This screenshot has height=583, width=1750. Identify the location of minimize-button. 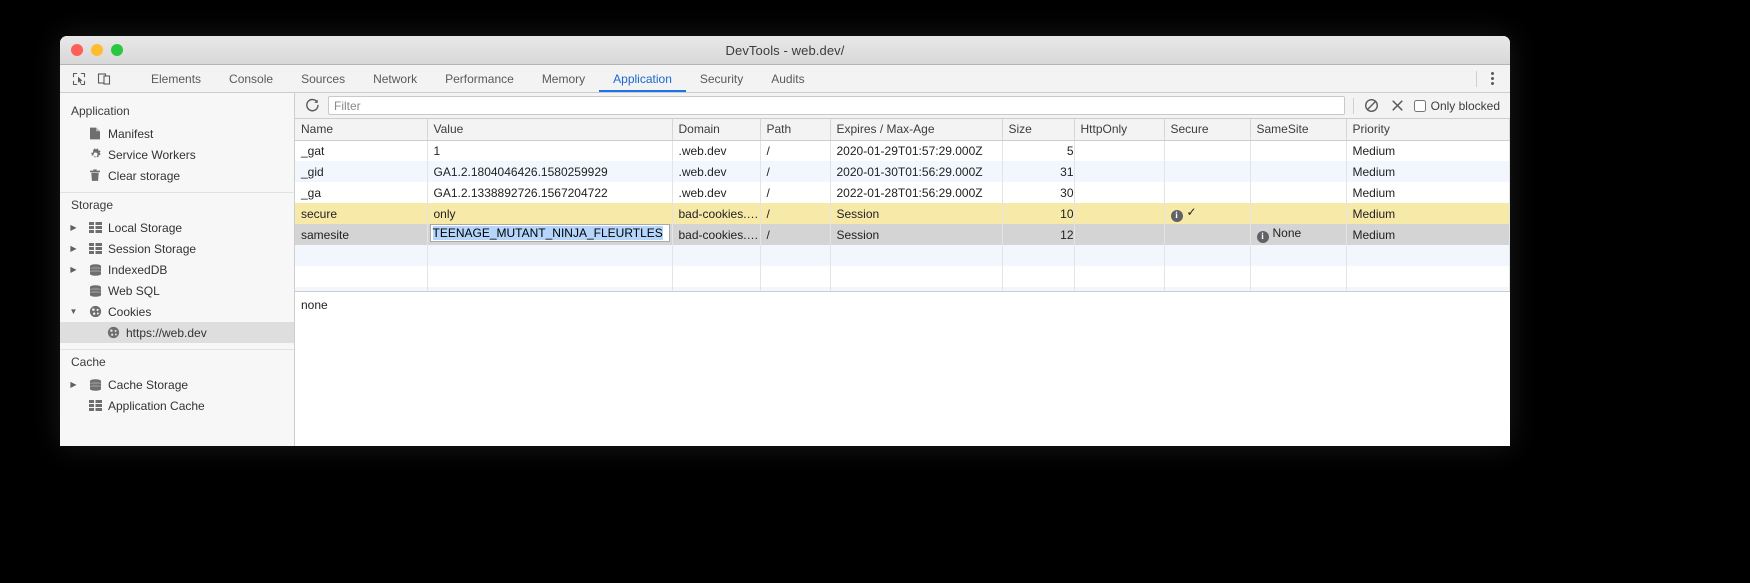
(97, 50).